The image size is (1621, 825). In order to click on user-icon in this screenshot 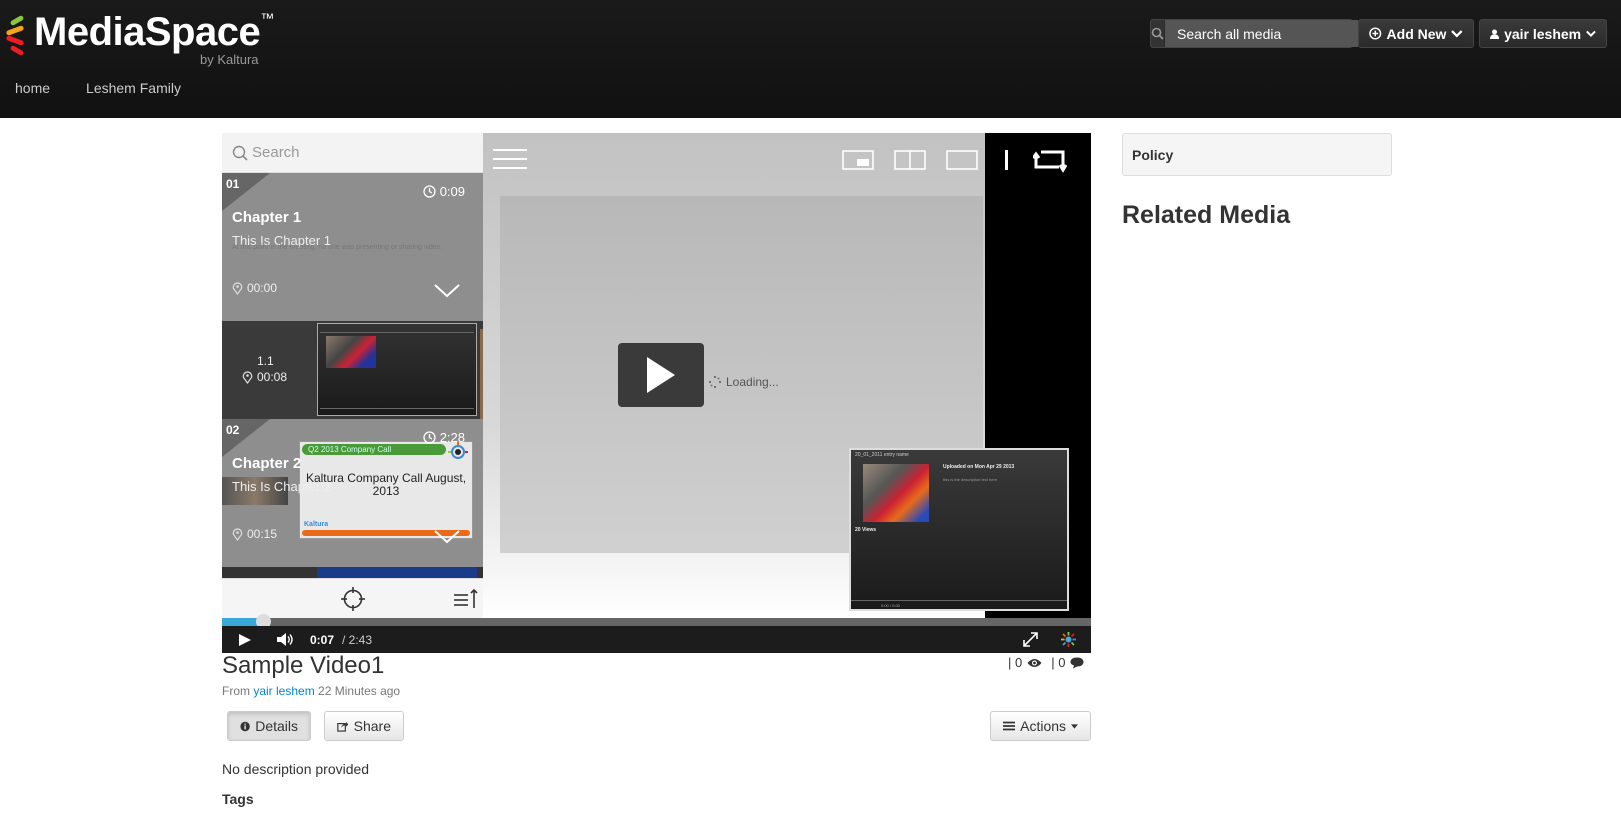, I will do `click(1495, 33)`.